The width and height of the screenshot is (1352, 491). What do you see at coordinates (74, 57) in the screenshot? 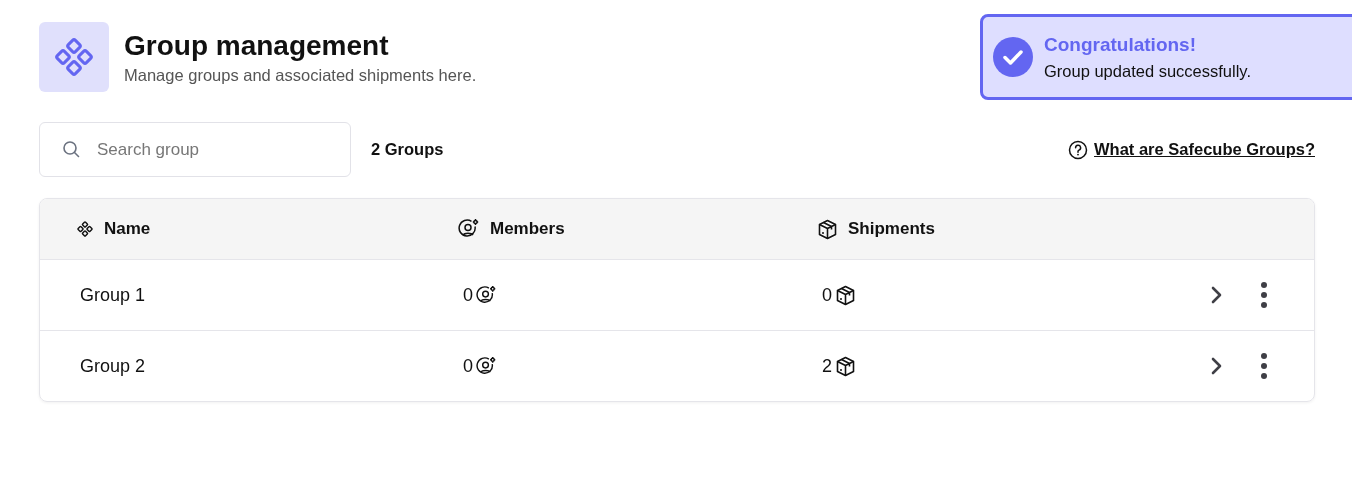
I see `groups-logo` at bounding box center [74, 57].